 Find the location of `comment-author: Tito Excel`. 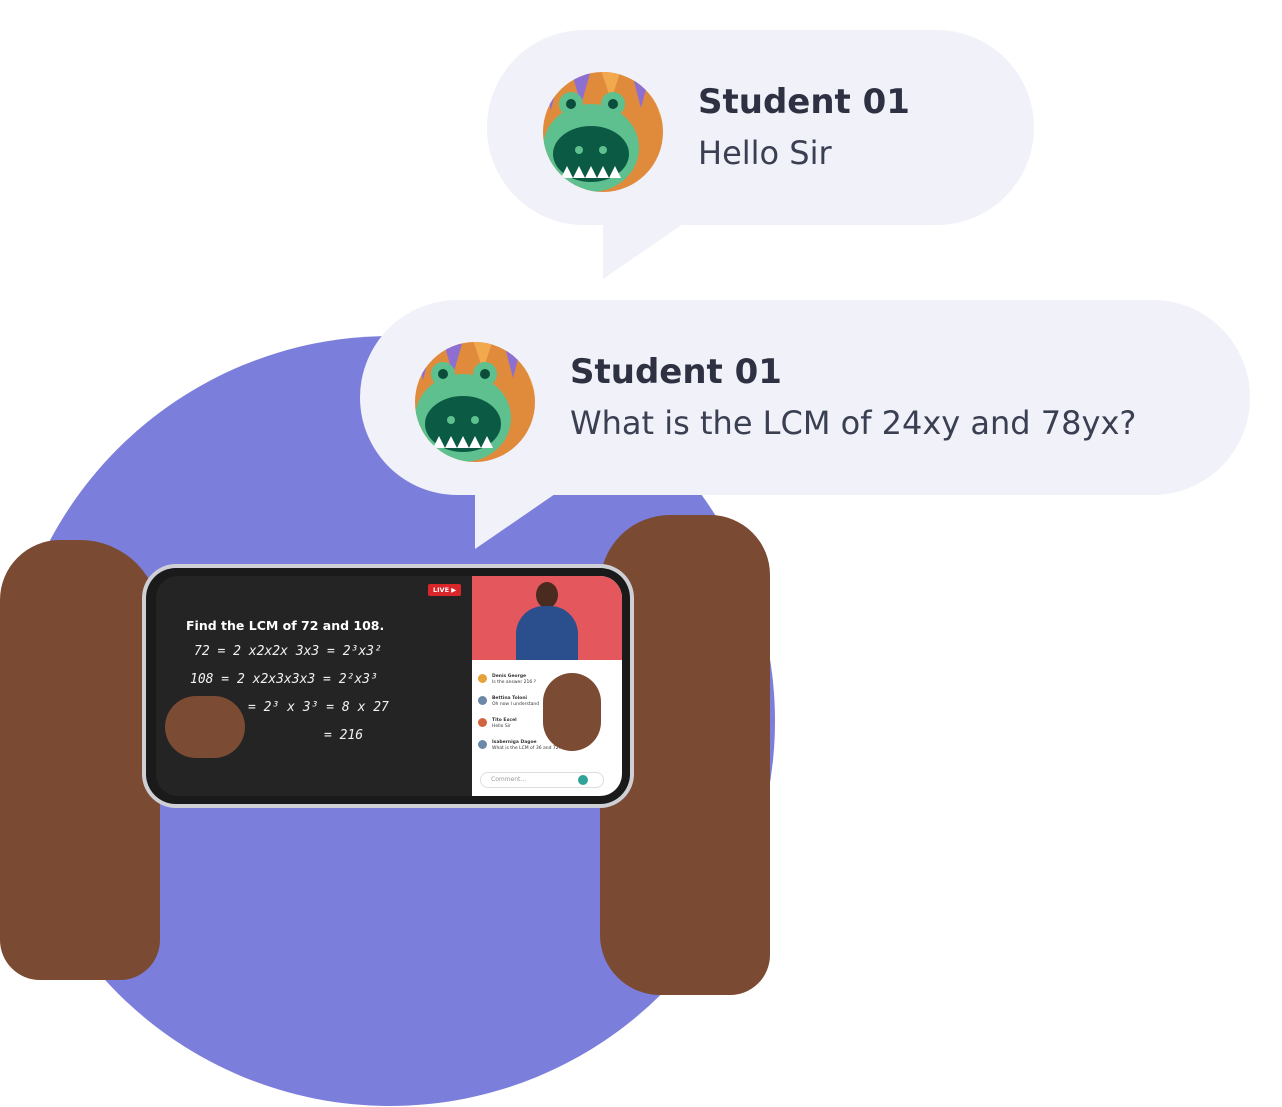

comment-author: Tito Excel is located at coordinates (504, 720).